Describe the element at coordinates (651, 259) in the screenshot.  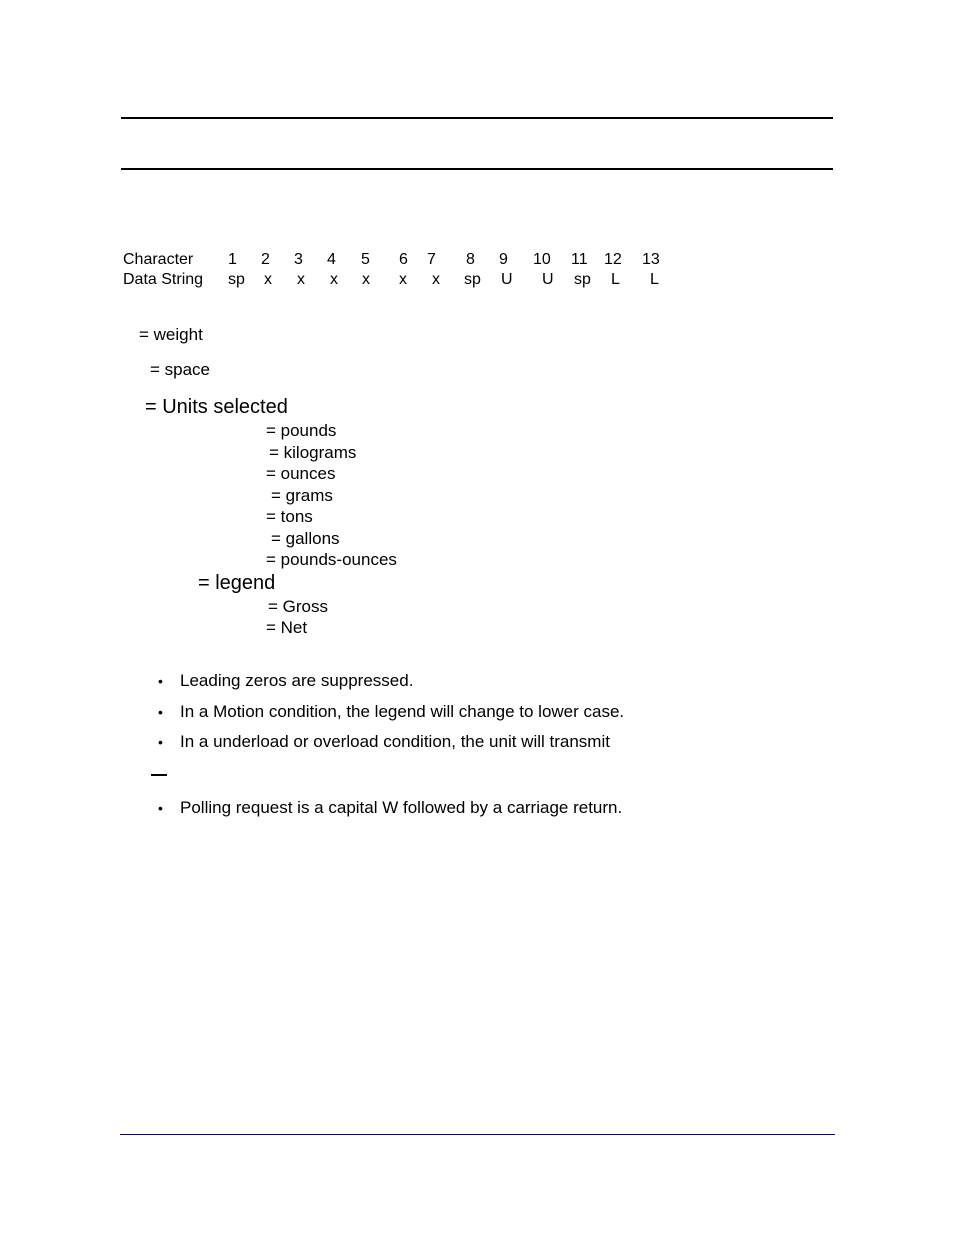
I see `character-cell: 13` at that location.